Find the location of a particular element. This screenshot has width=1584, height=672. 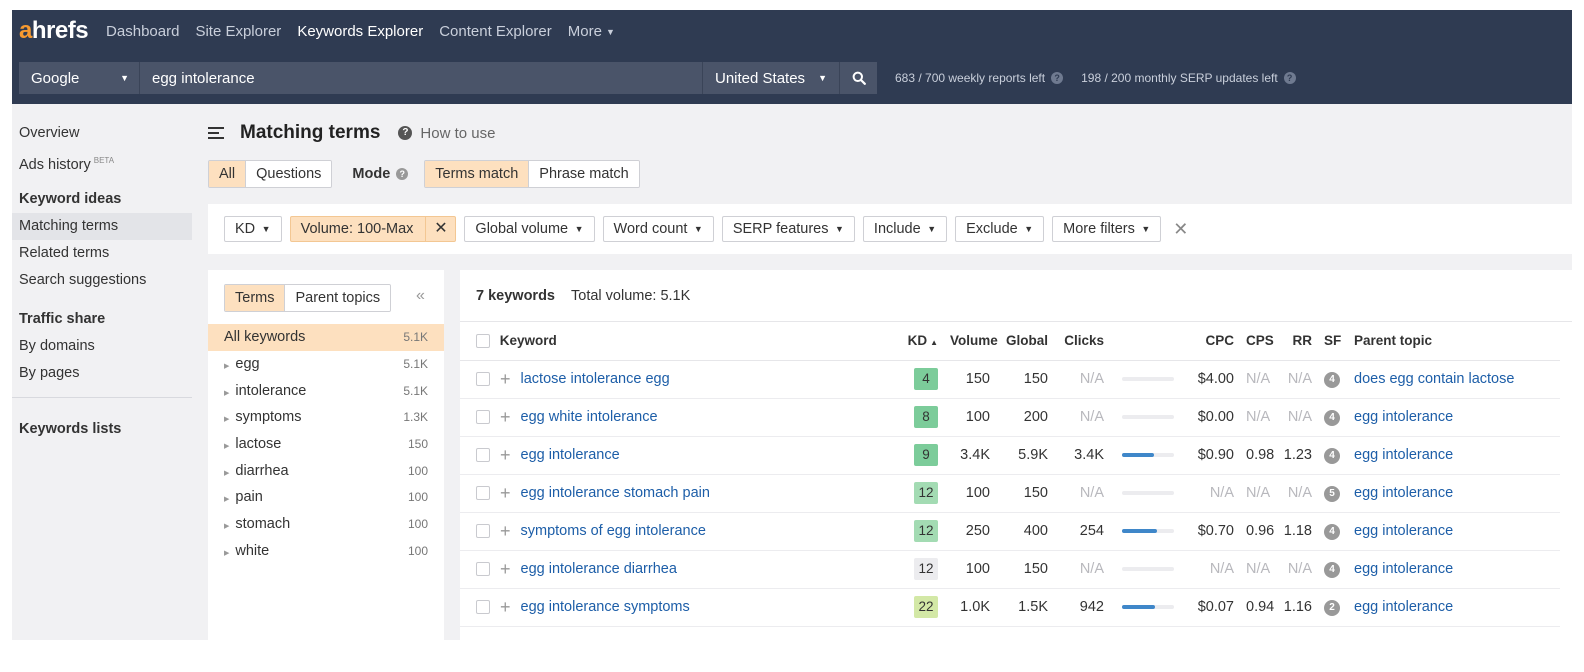

keyword-link: egg intolerance symptoms is located at coordinates (605, 607).